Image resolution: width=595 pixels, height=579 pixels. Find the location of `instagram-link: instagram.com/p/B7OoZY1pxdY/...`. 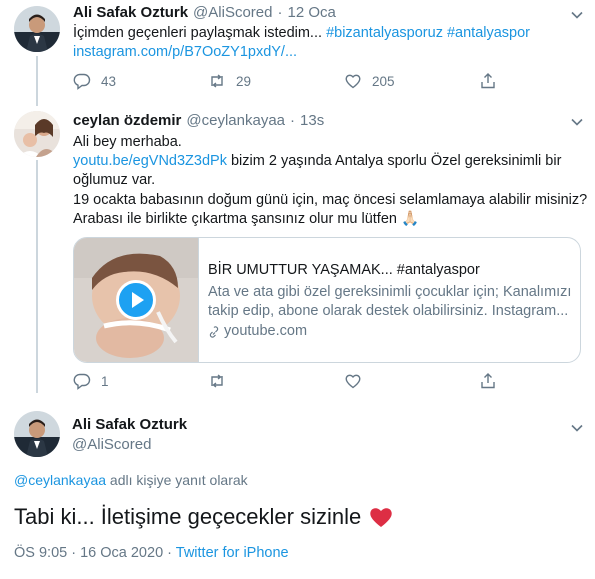

instagram-link: instagram.com/p/B7OoZY1pxdY/... is located at coordinates (185, 52).